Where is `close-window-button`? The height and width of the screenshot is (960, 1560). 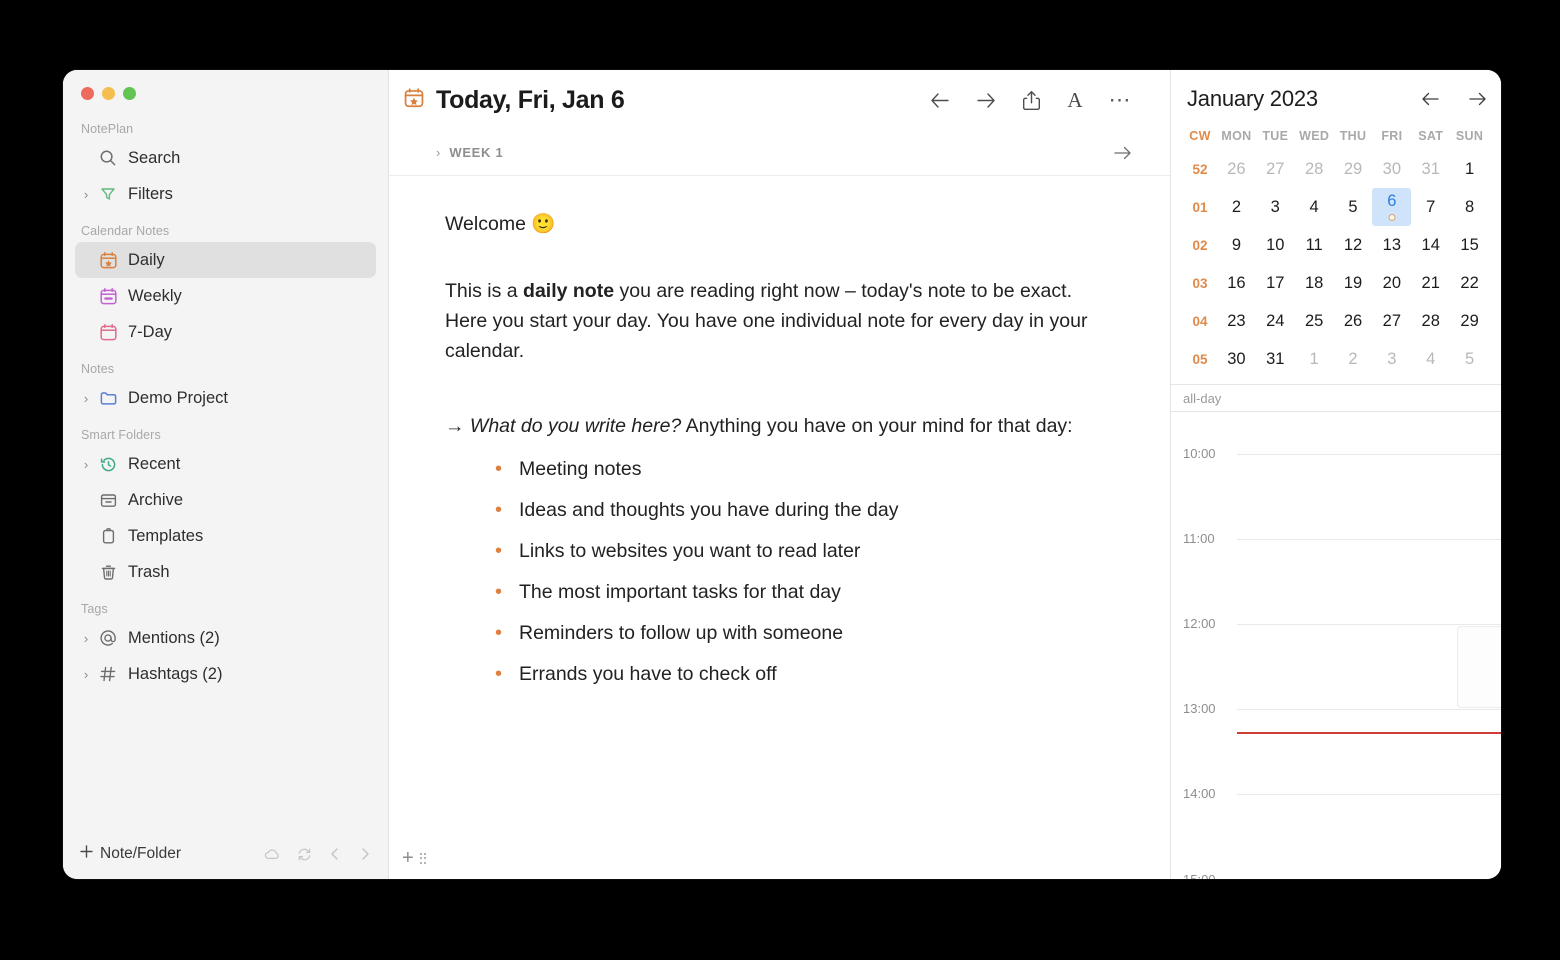
close-window-button is located at coordinates (87, 93).